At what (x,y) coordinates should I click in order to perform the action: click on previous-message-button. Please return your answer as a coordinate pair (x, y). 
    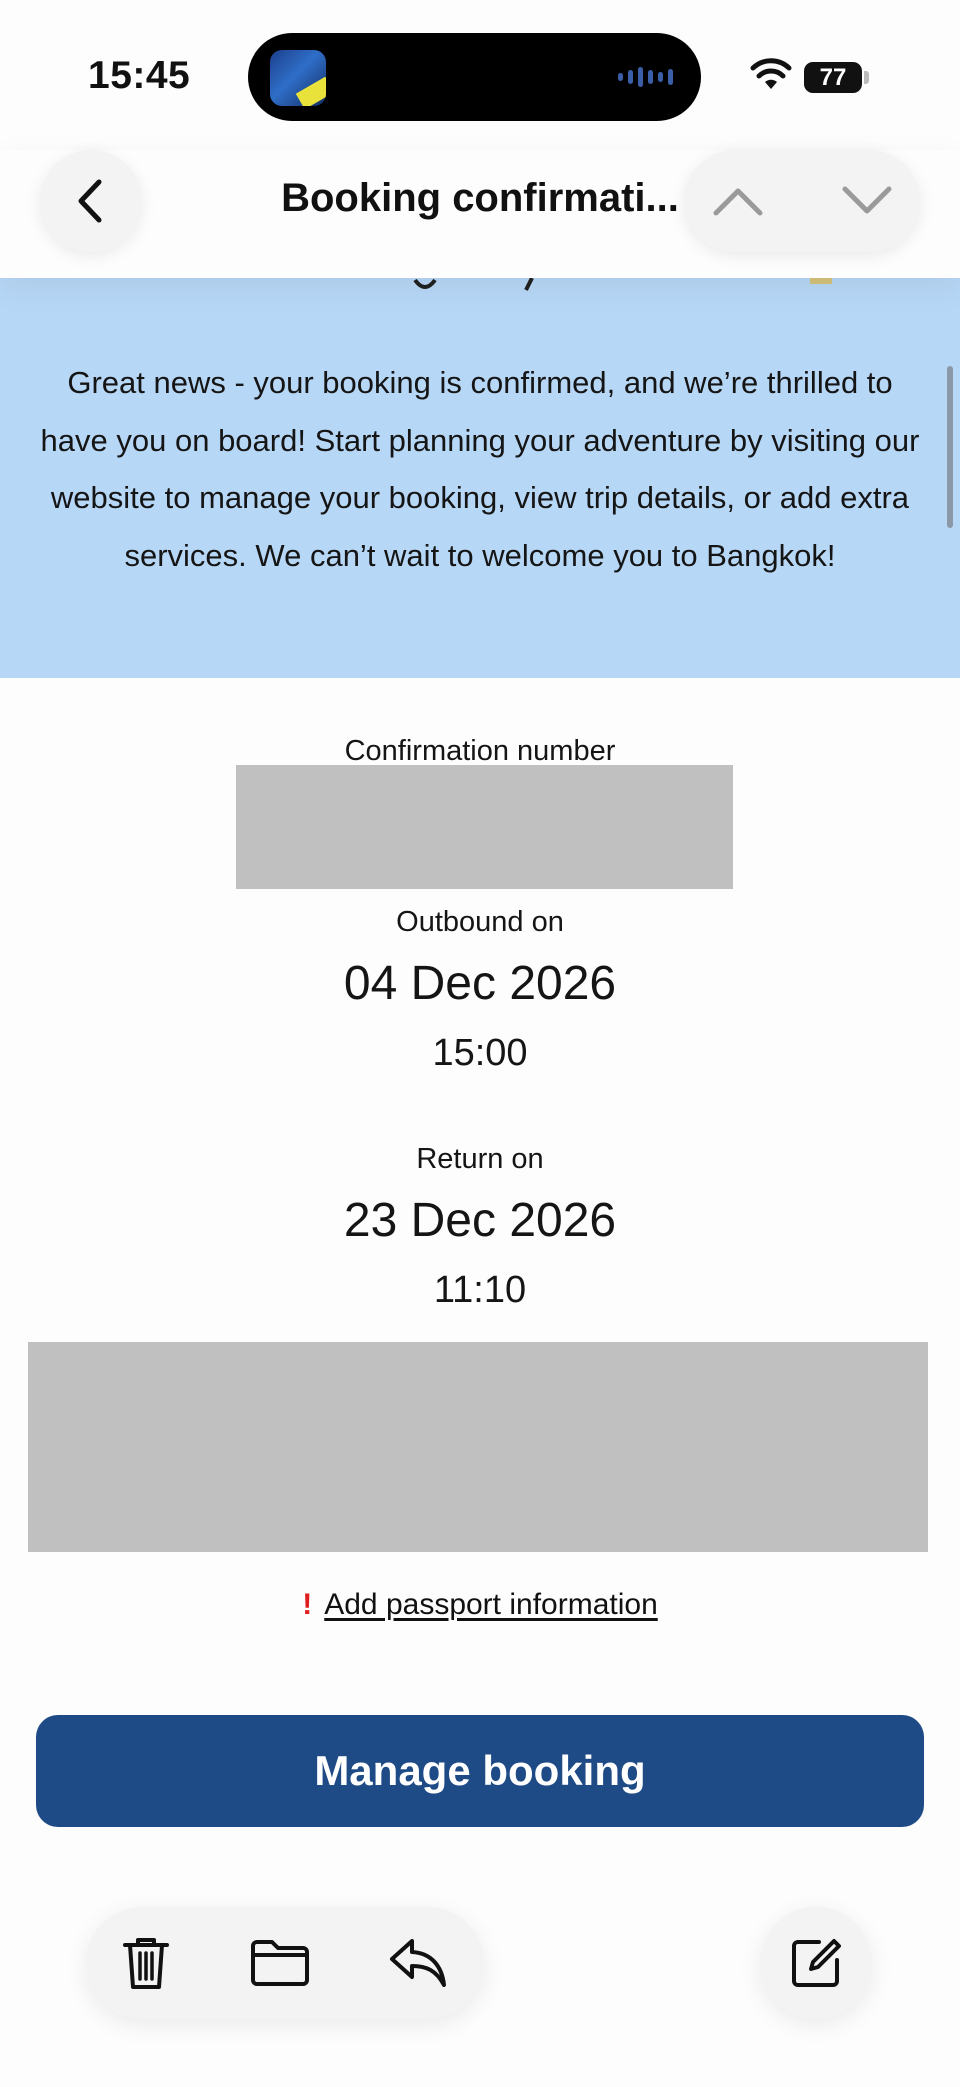
    Looking at the image, I should click on (738, 201).